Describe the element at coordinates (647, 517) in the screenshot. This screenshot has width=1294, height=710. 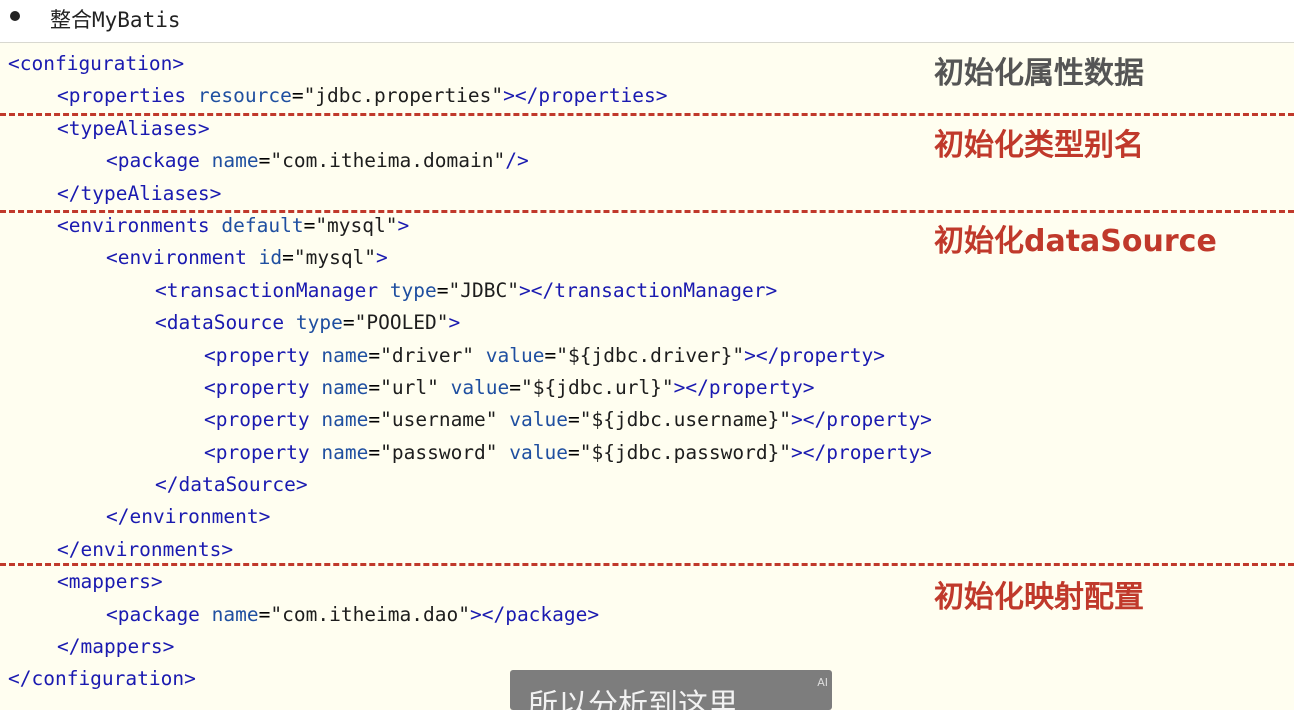
I see `code-line: </environment>` at that location.